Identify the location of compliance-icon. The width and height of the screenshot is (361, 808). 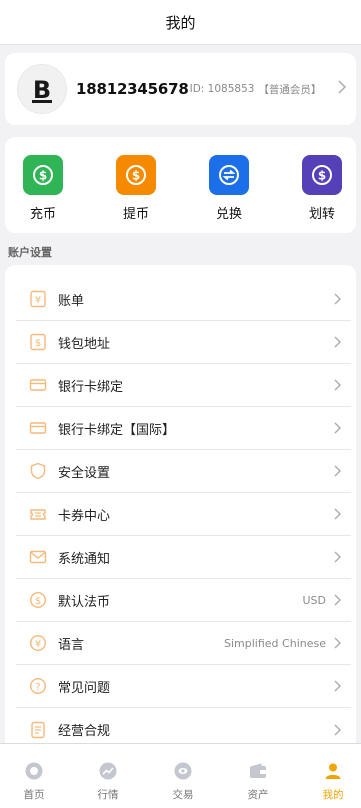
(38, 730).